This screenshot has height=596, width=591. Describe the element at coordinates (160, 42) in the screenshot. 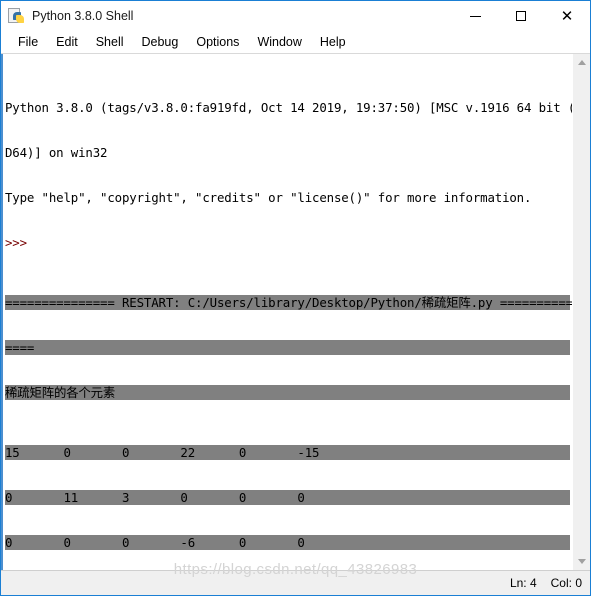

I see `menu-item-debug: Debug` at that location.